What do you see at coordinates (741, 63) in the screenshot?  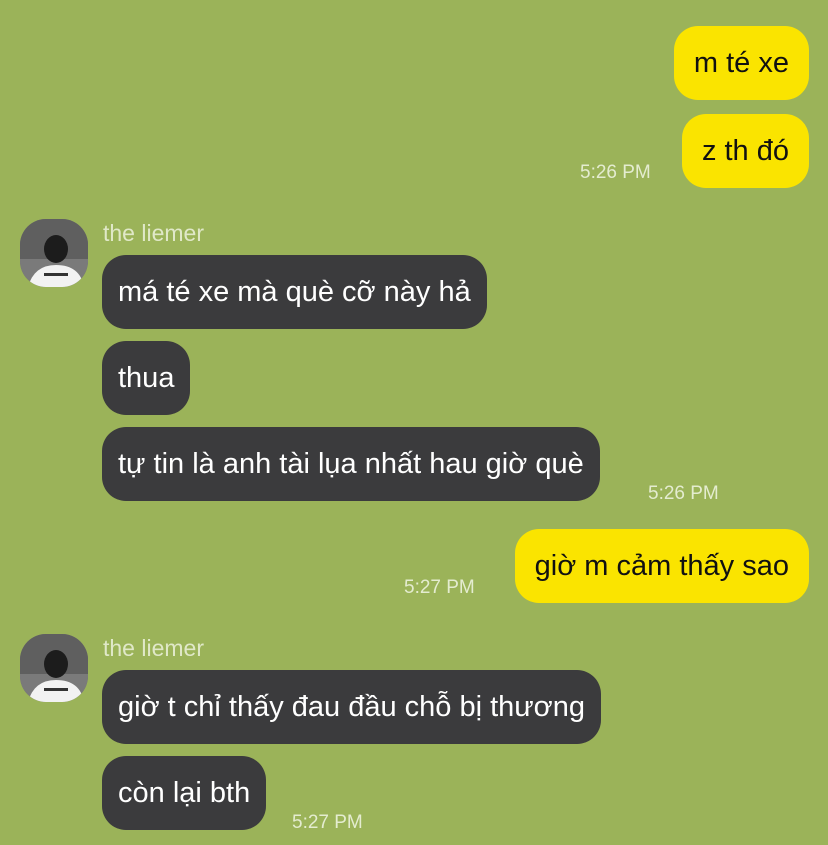 I see `outgoing-message: m té xe` at bounding box center [741, 63].